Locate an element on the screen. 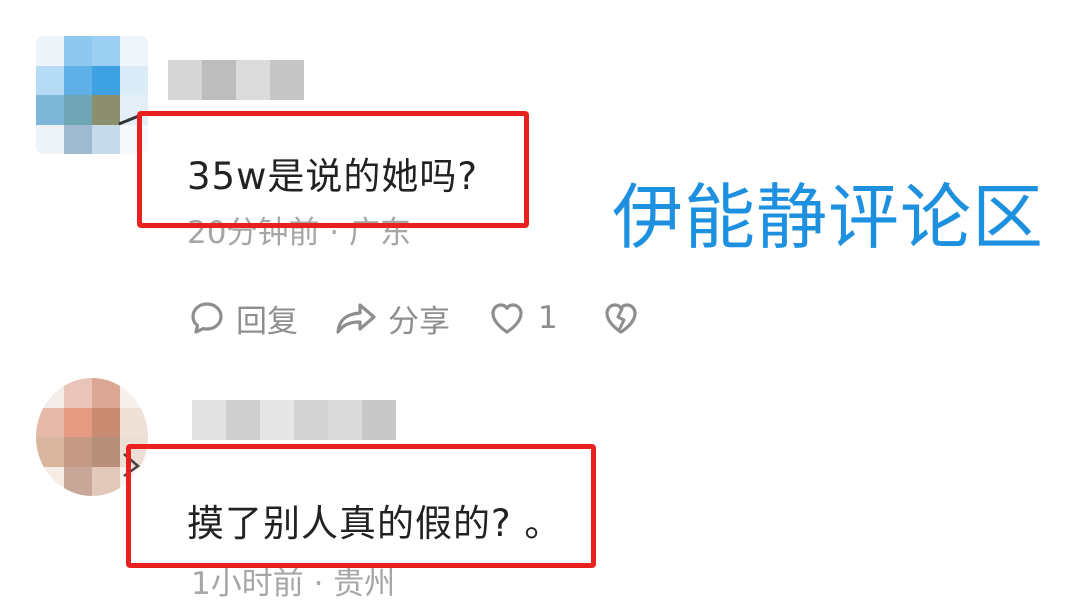 This screenshot has height=603, width=1080. avatar is located at coordinates (92, 95).